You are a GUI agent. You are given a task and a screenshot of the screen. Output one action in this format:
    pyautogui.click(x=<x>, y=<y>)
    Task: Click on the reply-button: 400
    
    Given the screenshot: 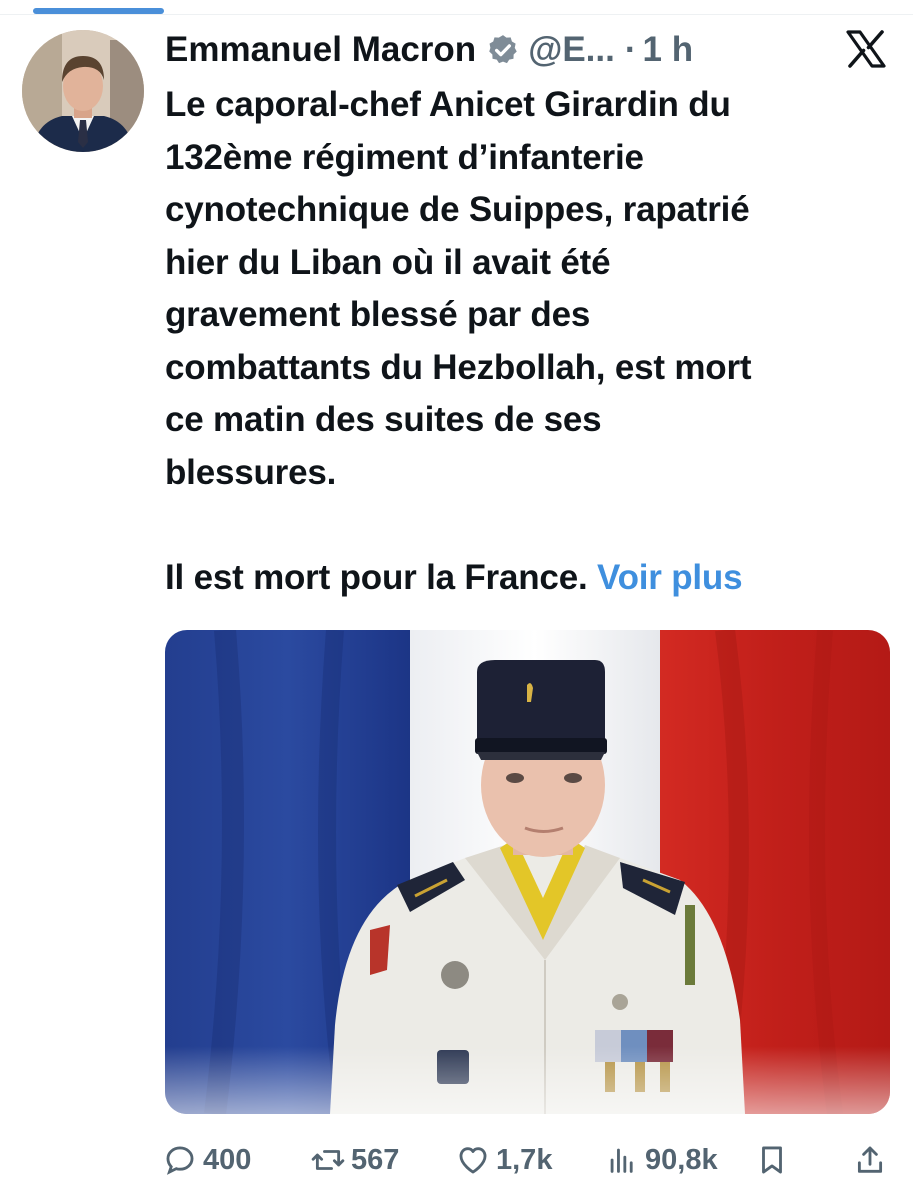 What is the action you would take?
    pyautogui.click(x=207, y=1160)
    